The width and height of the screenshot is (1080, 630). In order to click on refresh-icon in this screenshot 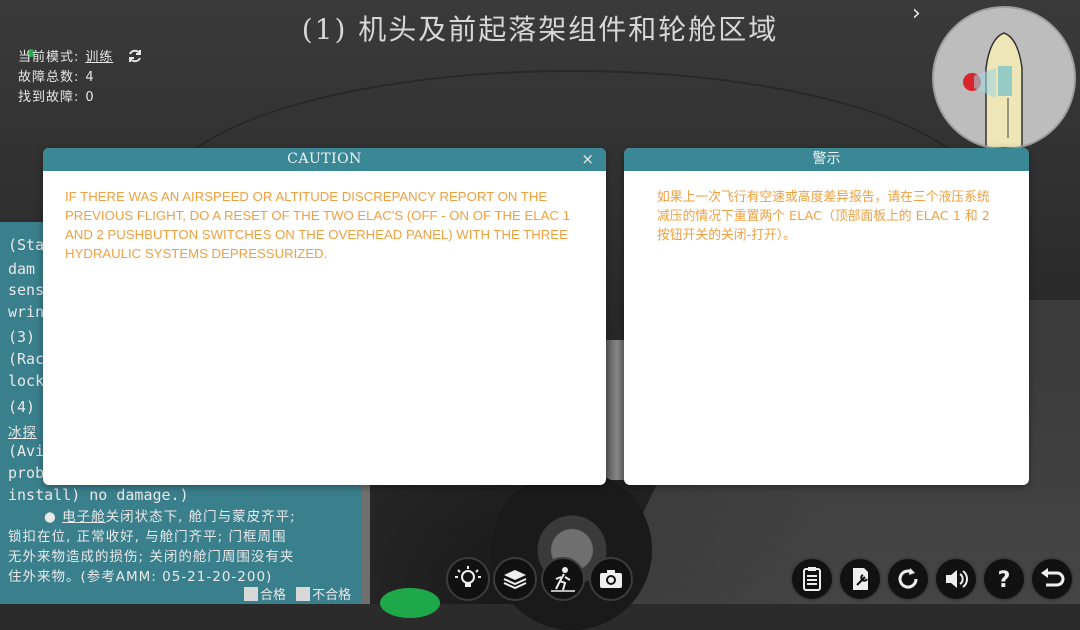, I will do `click(135, 56)`.